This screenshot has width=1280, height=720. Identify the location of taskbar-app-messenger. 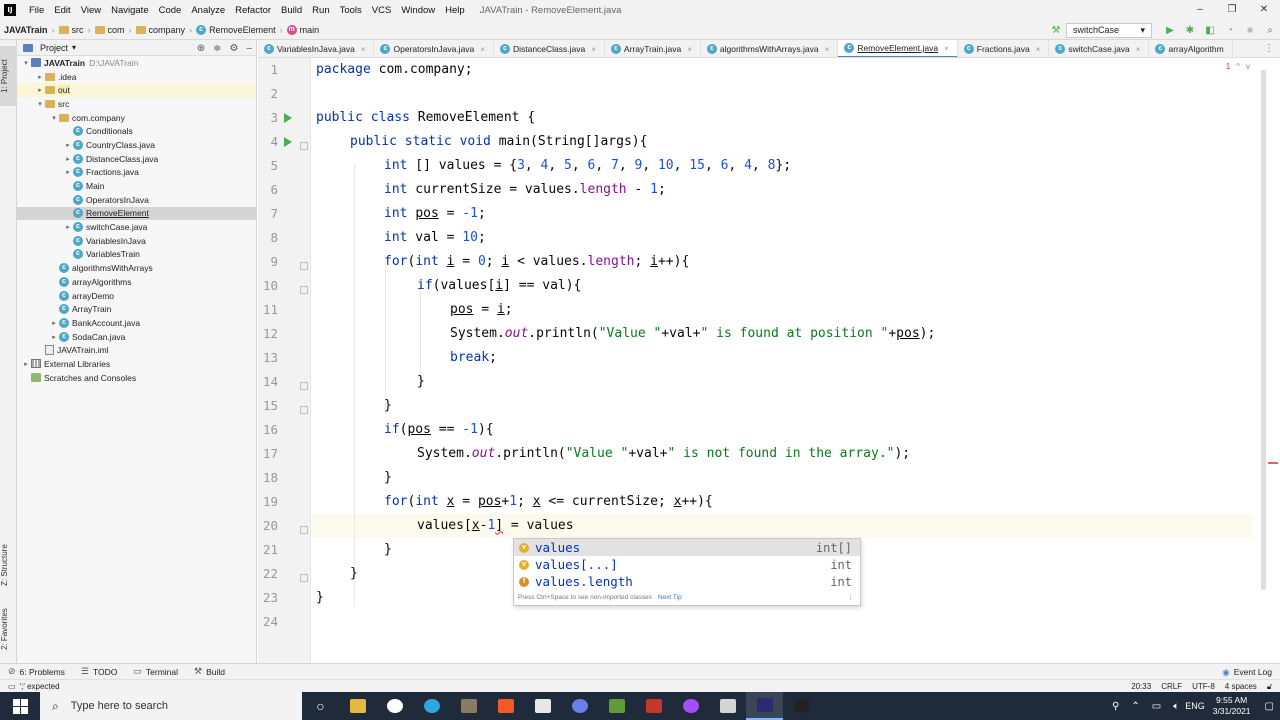
(690, 706).